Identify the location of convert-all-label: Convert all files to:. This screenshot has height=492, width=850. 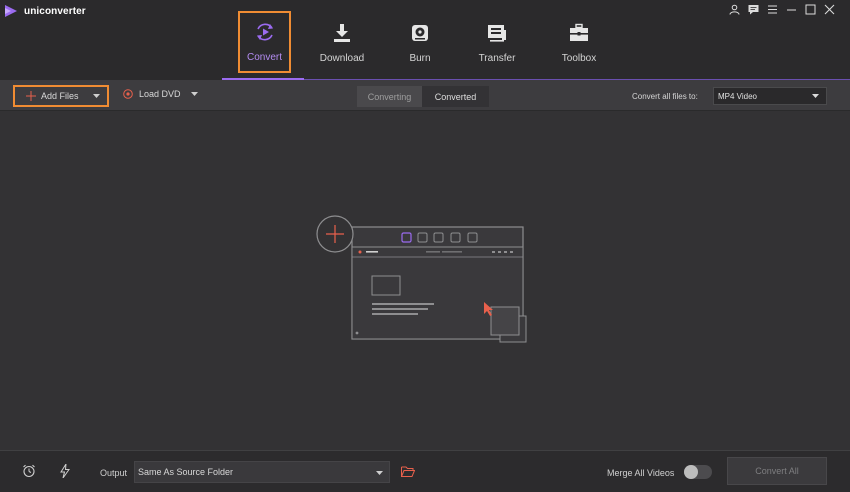
(665, 96).